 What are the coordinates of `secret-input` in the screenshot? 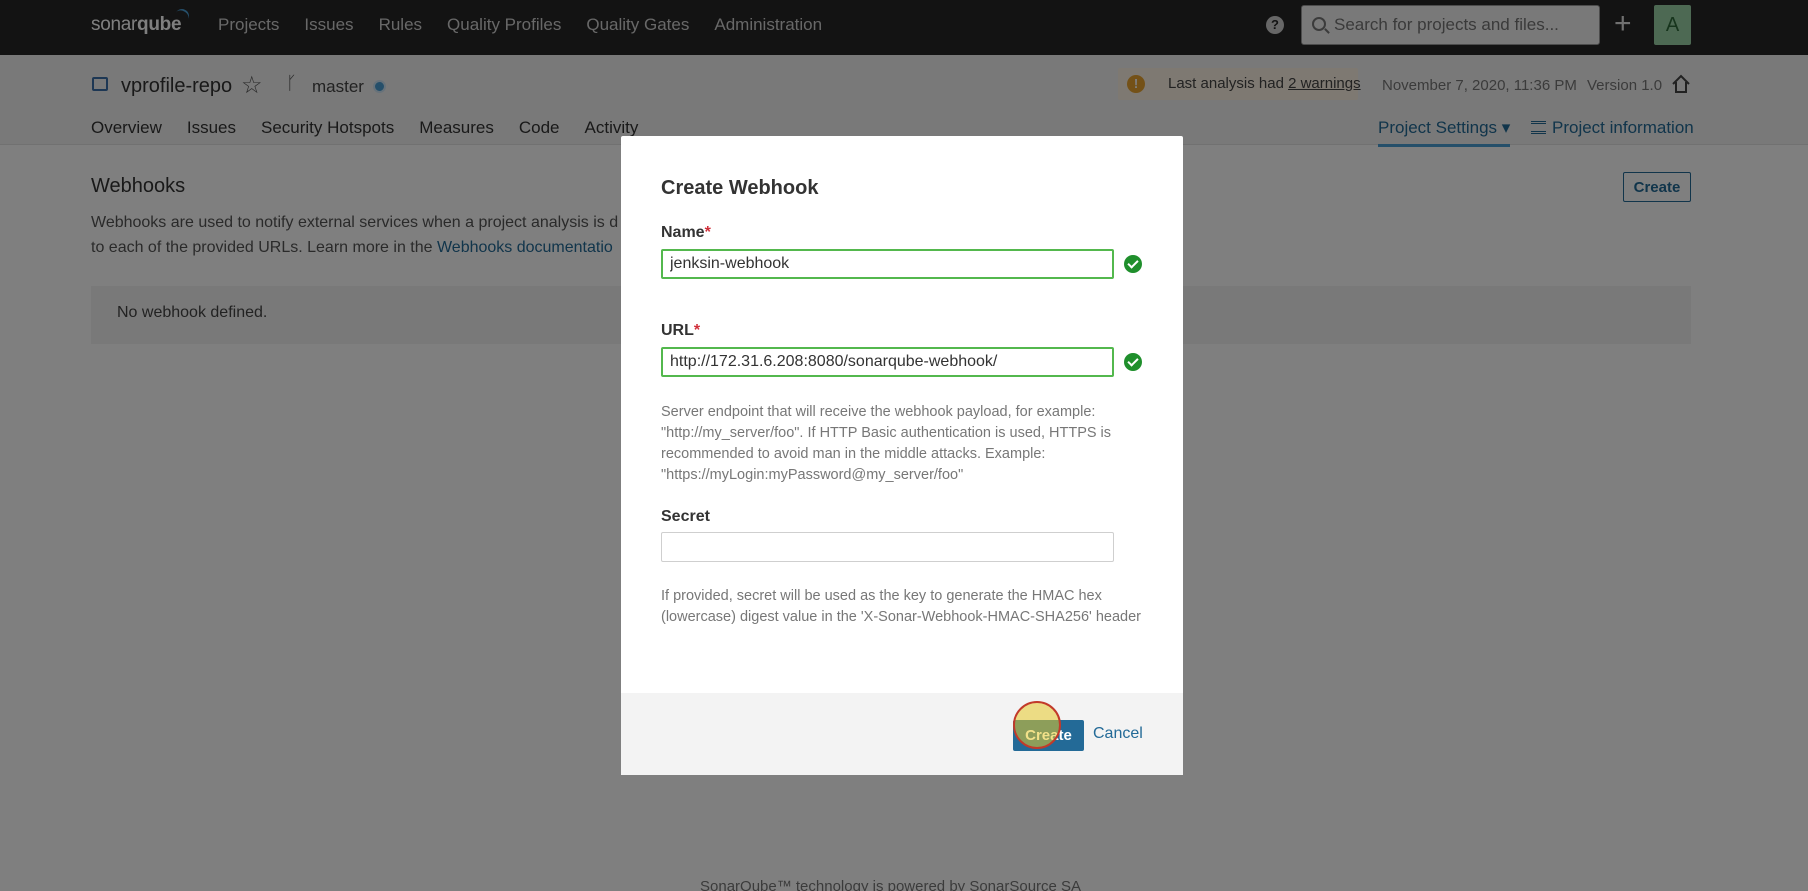 It's located at (887, 547).